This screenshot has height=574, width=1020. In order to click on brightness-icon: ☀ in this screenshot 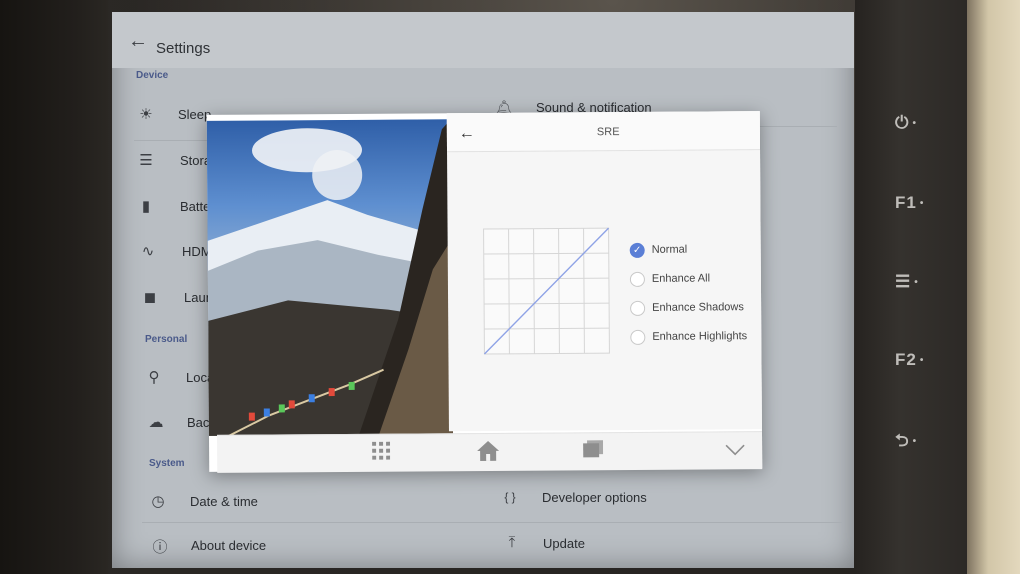, I will do `click(146, 114)`.